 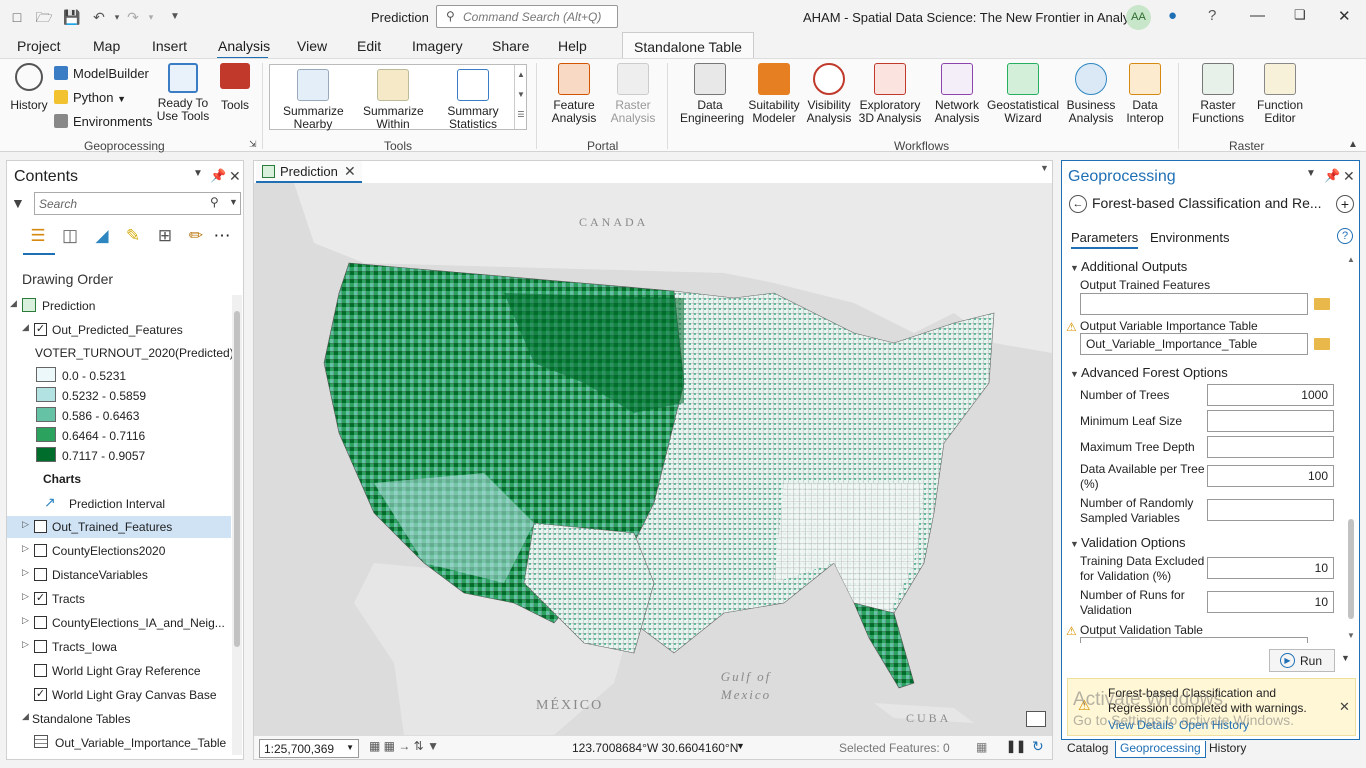 I want to click on redo-icon: ↷, so click(x=133, y=17).